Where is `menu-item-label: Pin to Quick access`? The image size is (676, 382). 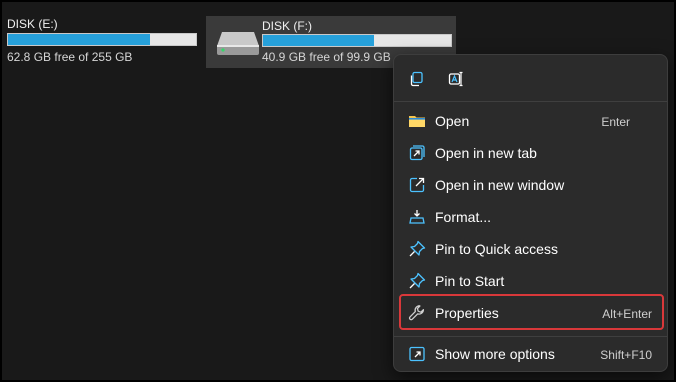 menu-item-label: Pin to Quick access is located at coordinates (496, 249).